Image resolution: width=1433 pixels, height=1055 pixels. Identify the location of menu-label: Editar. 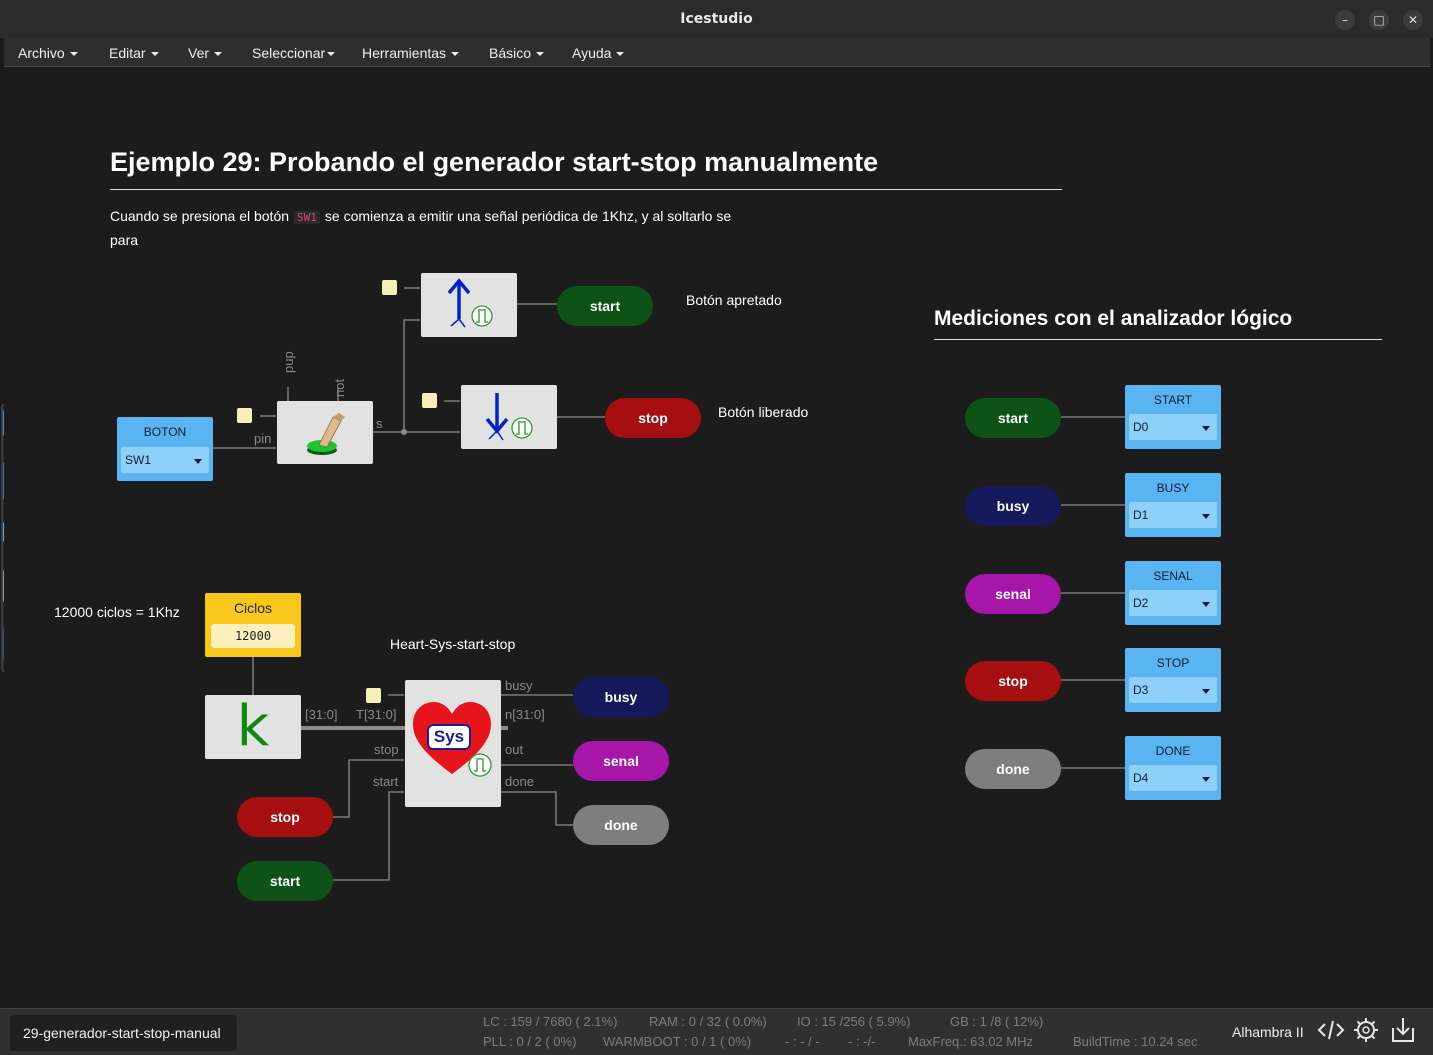
(127, 53).